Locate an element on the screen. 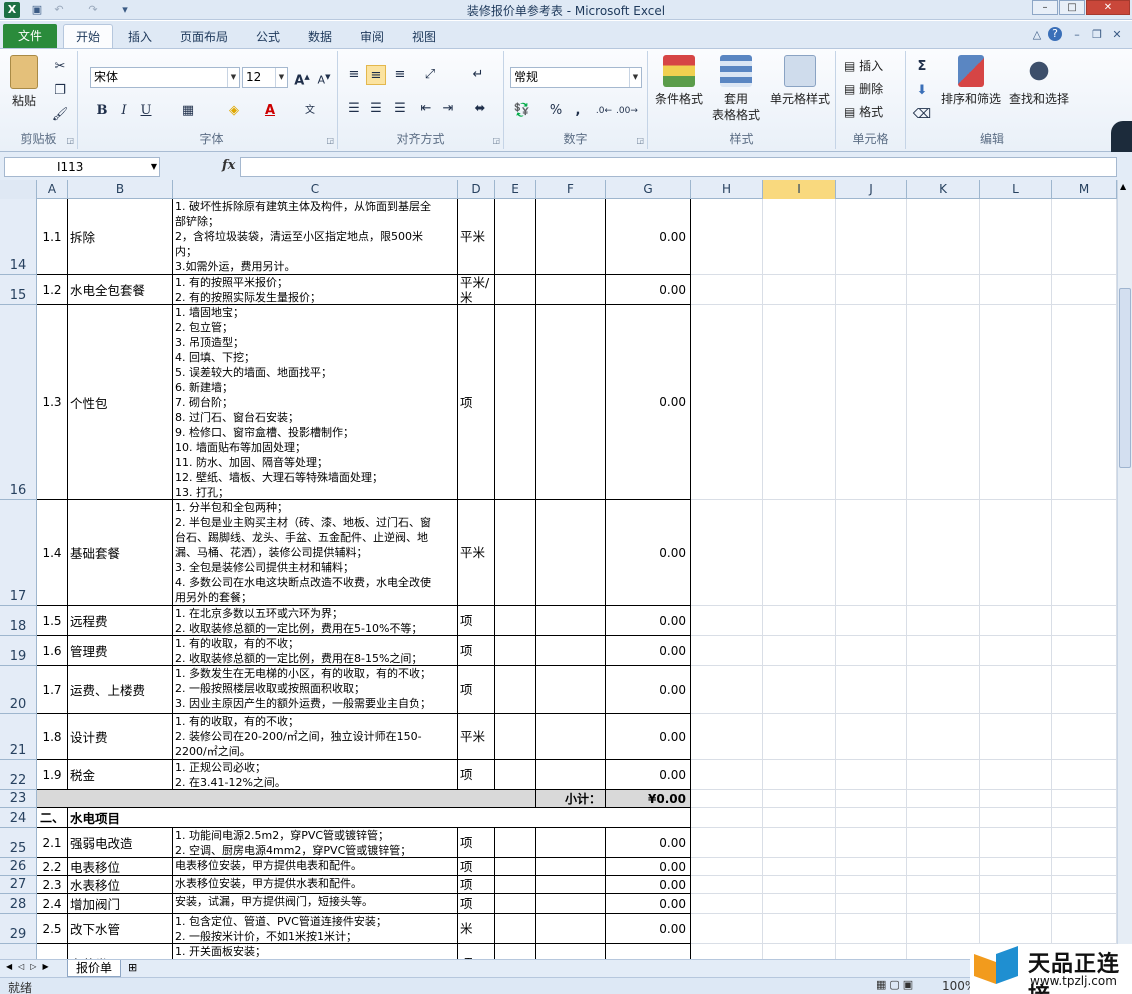  item-unit: 米 is located at coordinates (476, 929).